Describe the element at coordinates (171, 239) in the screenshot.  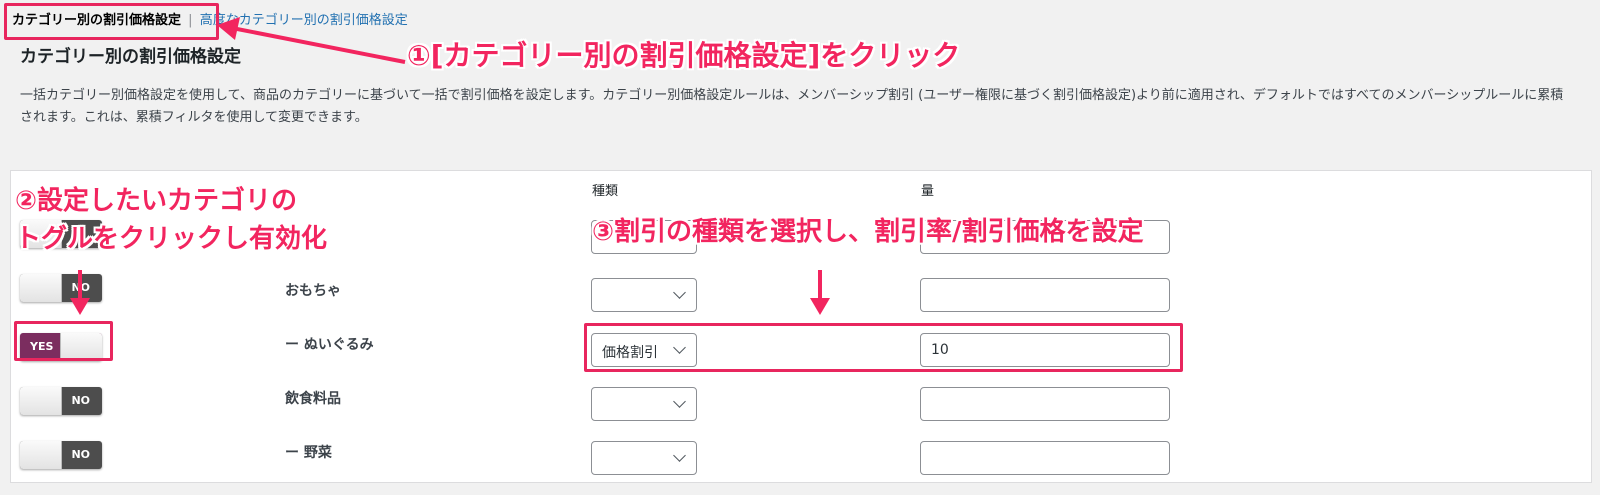
I see `callout-step2-line2: トグルをクリックし有効化` at that location.